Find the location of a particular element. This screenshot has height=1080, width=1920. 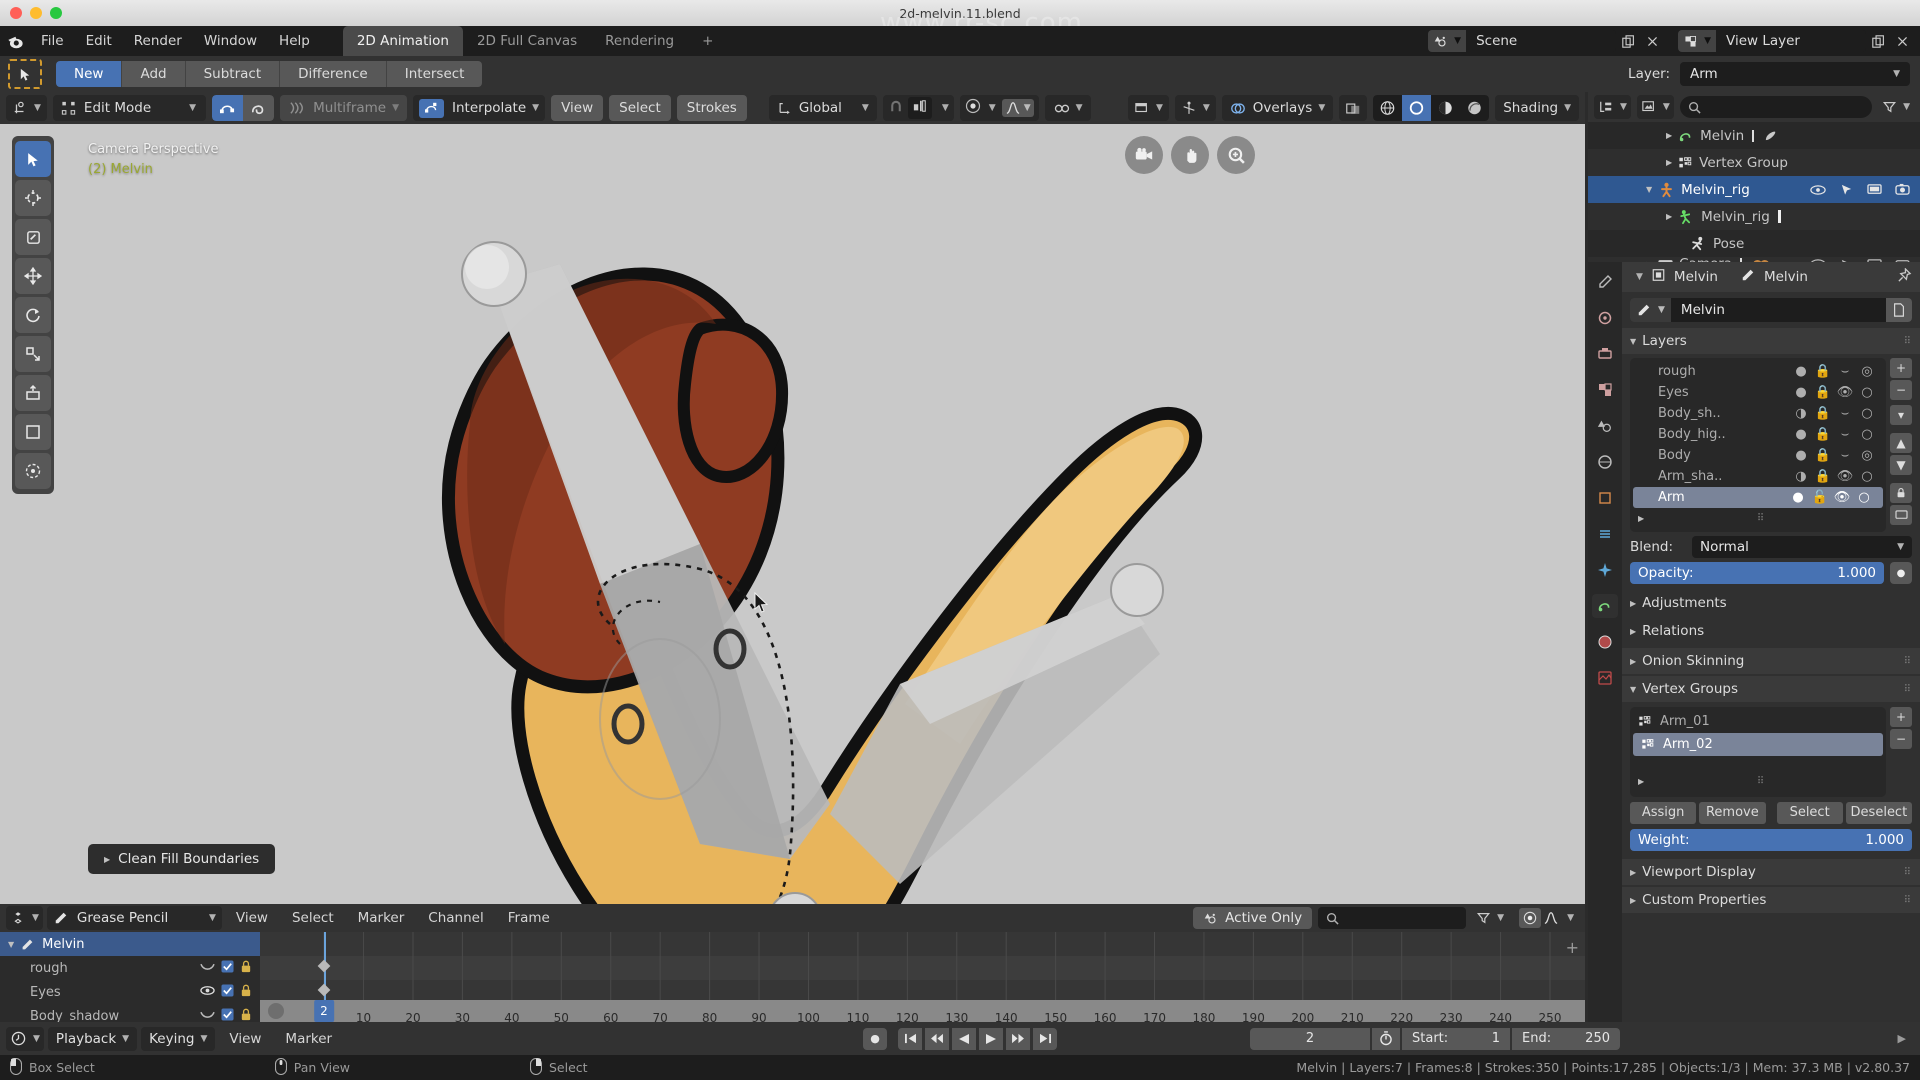

menu-help: Help is located at coordinates (294, 41).